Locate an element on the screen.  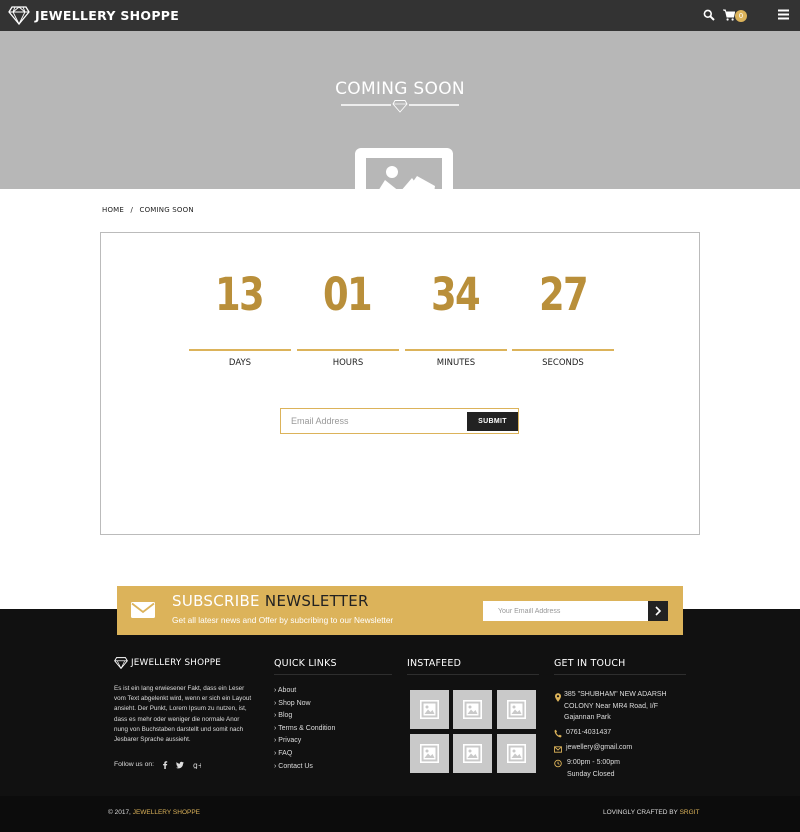
chevron-right-icon is located at coordinates (658, 610).